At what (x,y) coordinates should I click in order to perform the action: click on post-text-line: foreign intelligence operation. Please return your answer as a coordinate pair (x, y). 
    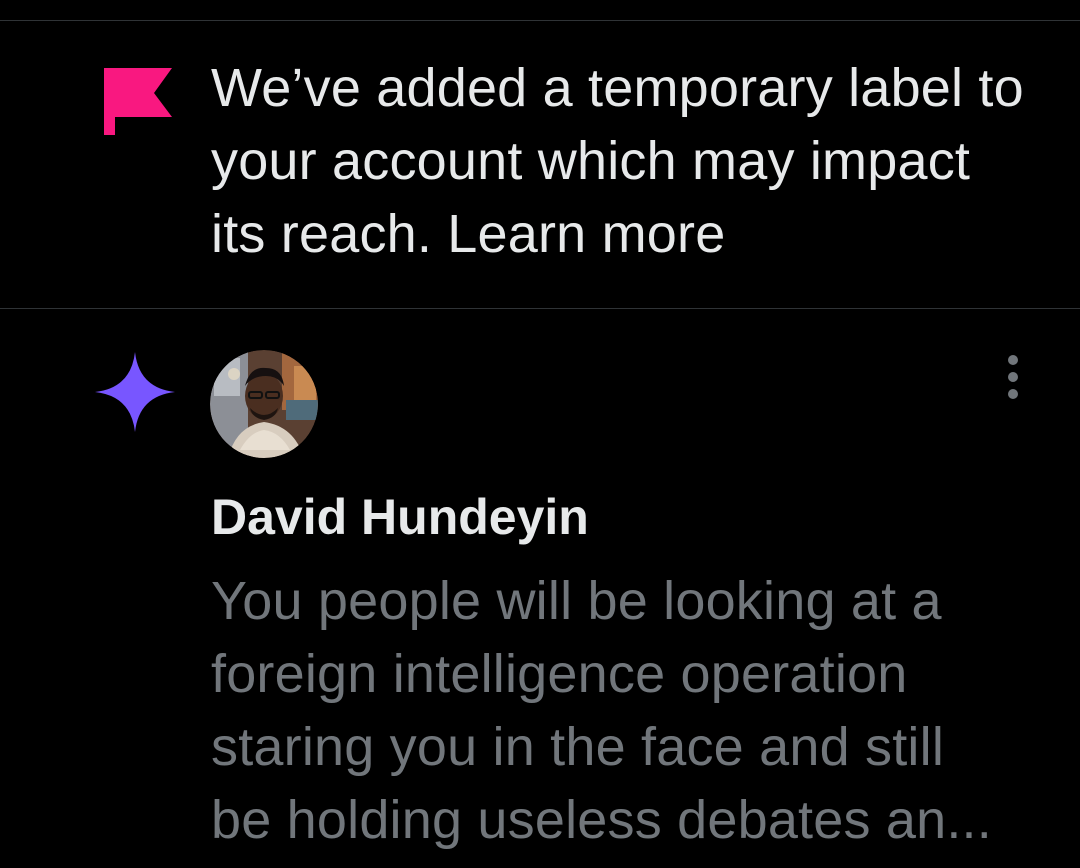
    Looking at the image, I should click on (559, 674).